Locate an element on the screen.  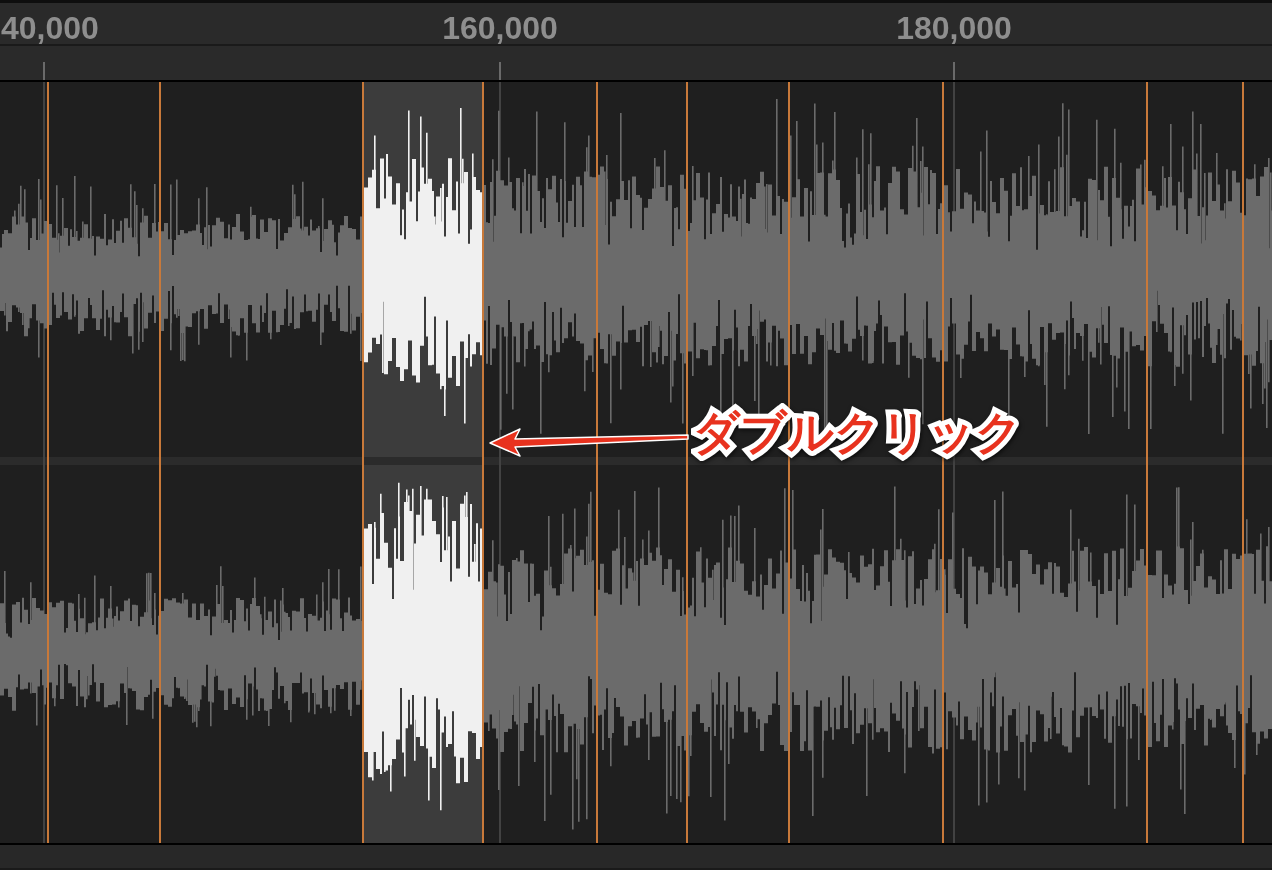
ruler-label: 160,000 is located at coordinates (500, 27).